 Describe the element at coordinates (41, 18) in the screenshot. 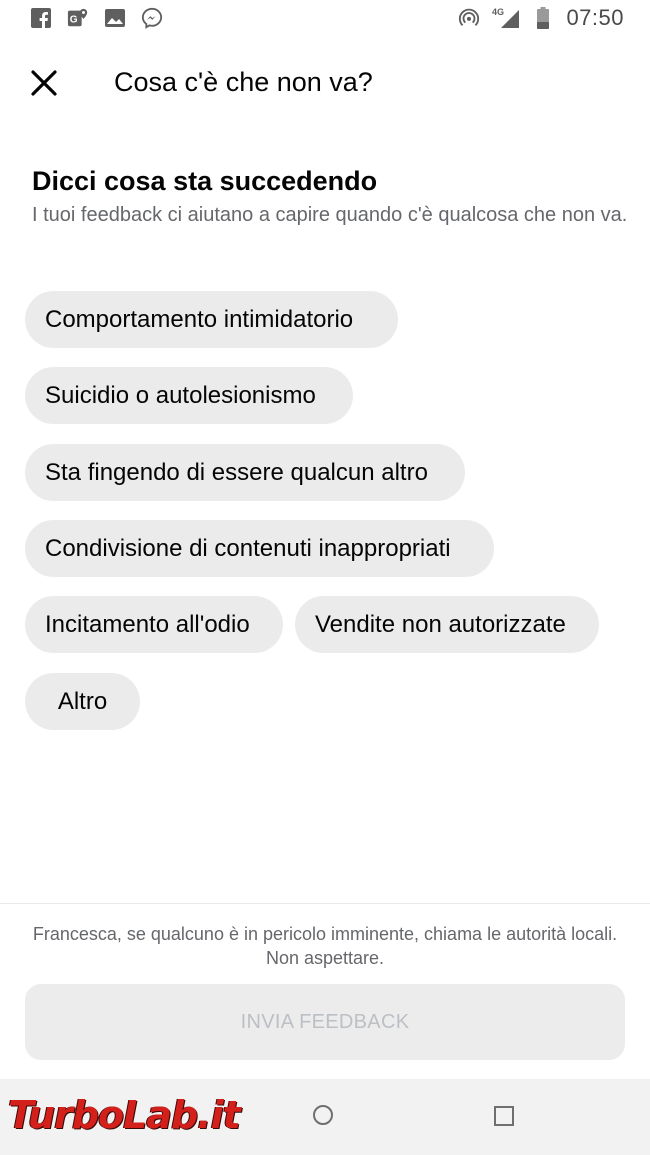

I see `facebook-icon` at that location.